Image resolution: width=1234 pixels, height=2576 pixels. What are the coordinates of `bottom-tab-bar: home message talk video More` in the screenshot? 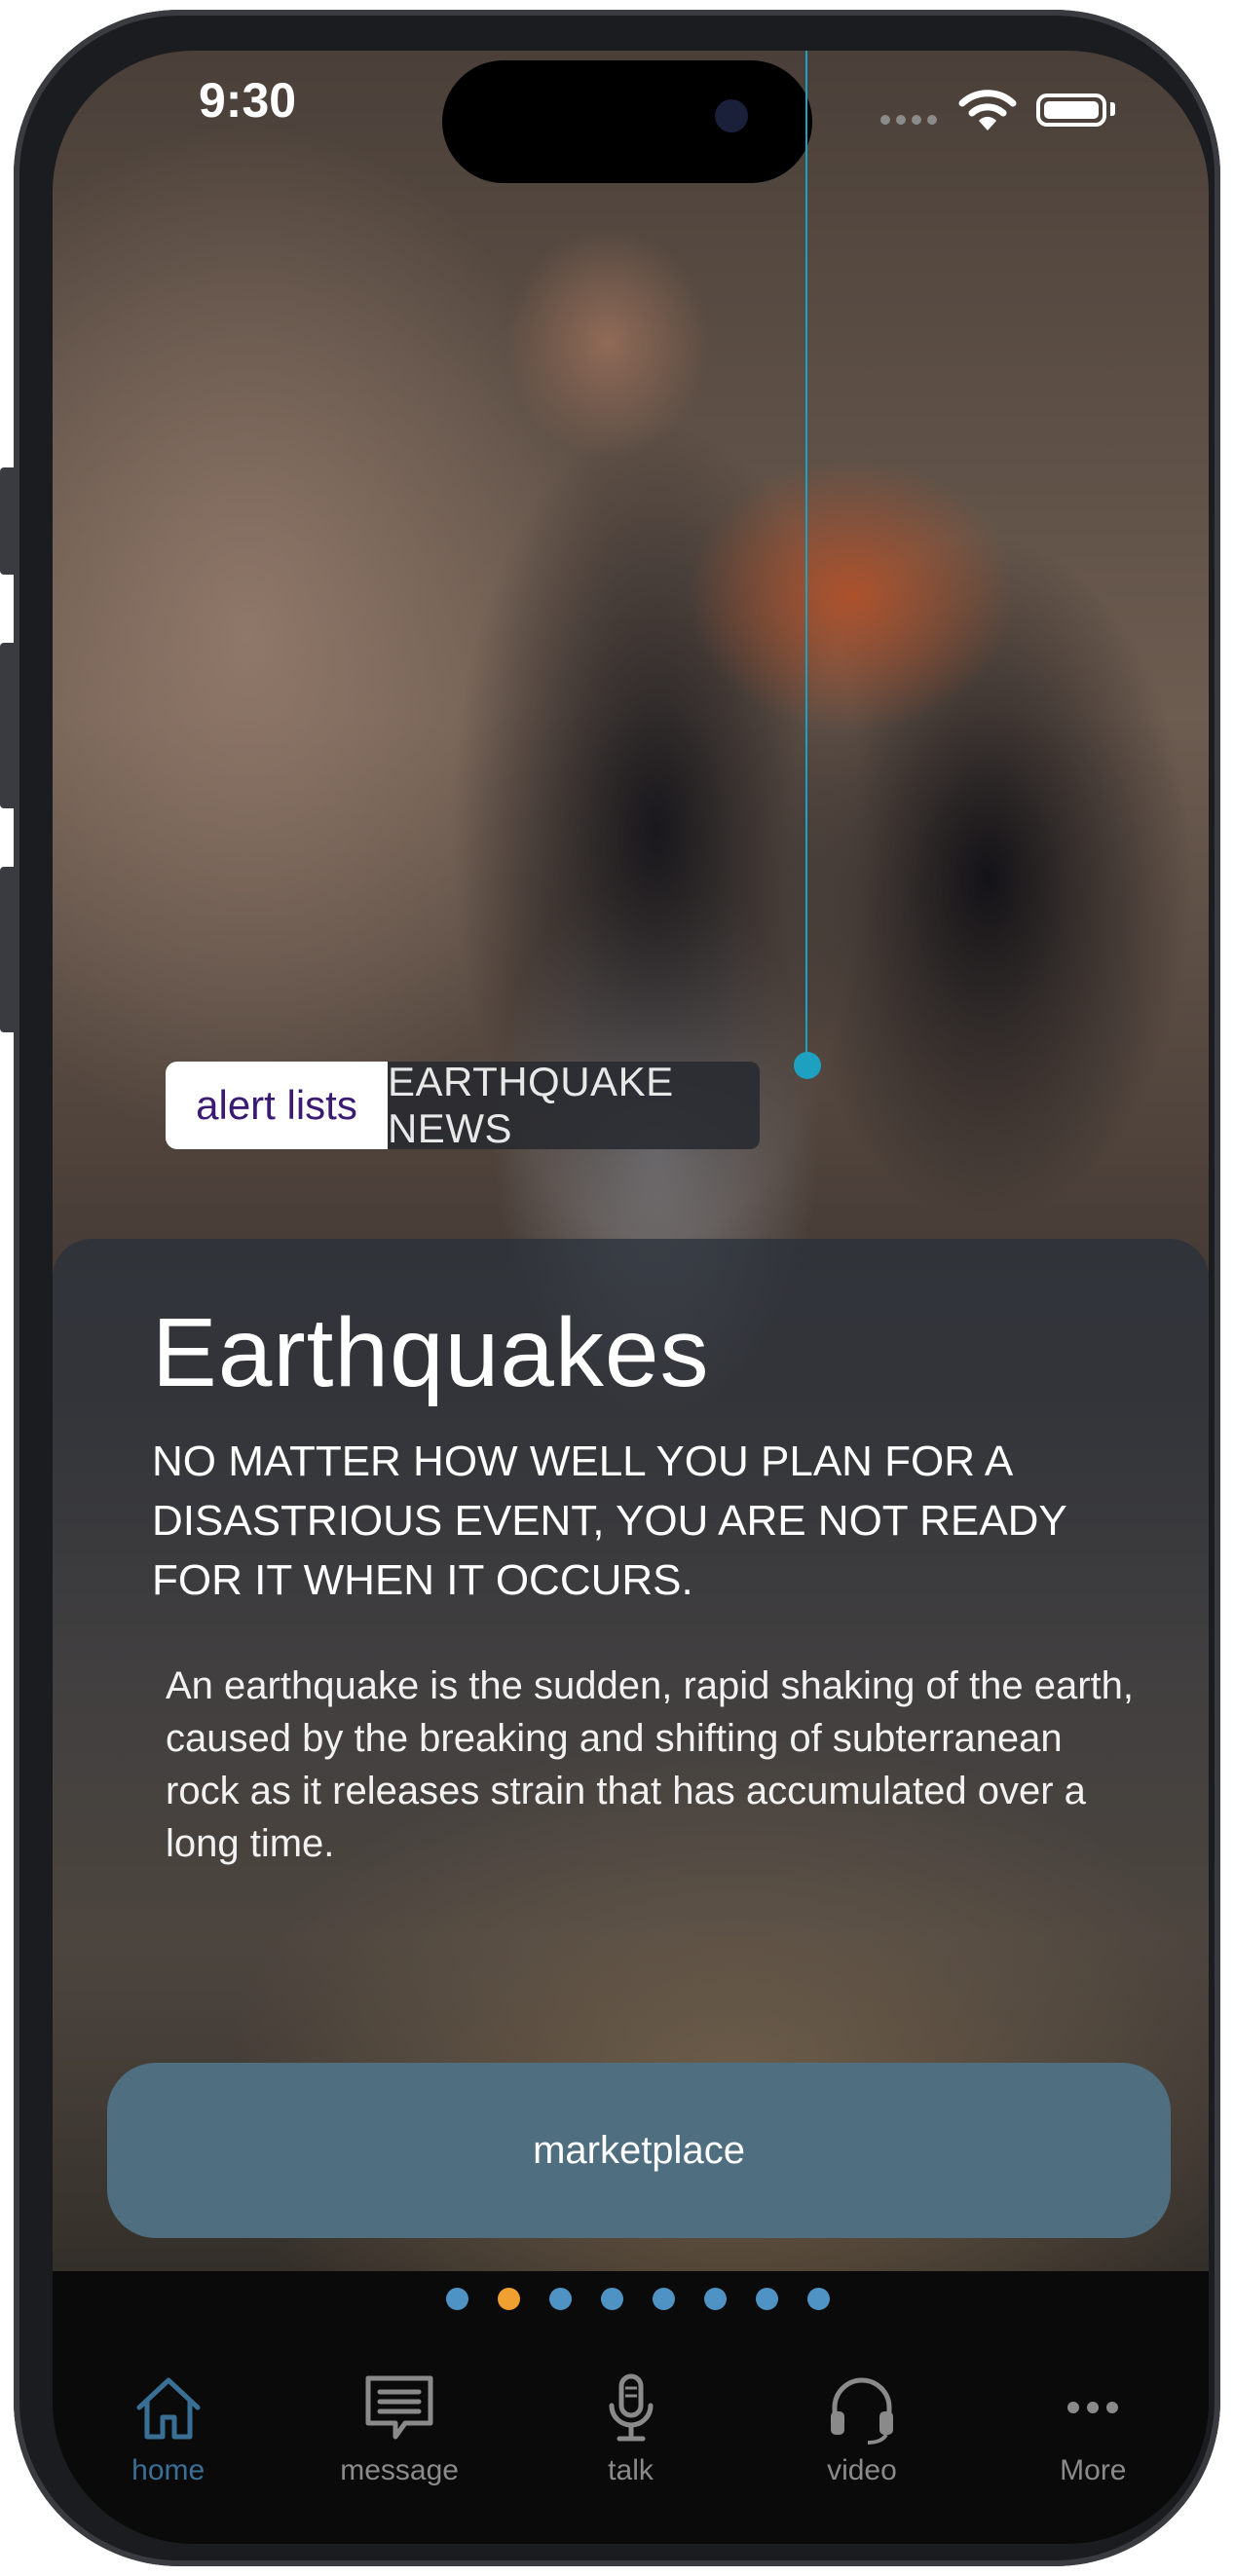 It's located at (631, 2446).